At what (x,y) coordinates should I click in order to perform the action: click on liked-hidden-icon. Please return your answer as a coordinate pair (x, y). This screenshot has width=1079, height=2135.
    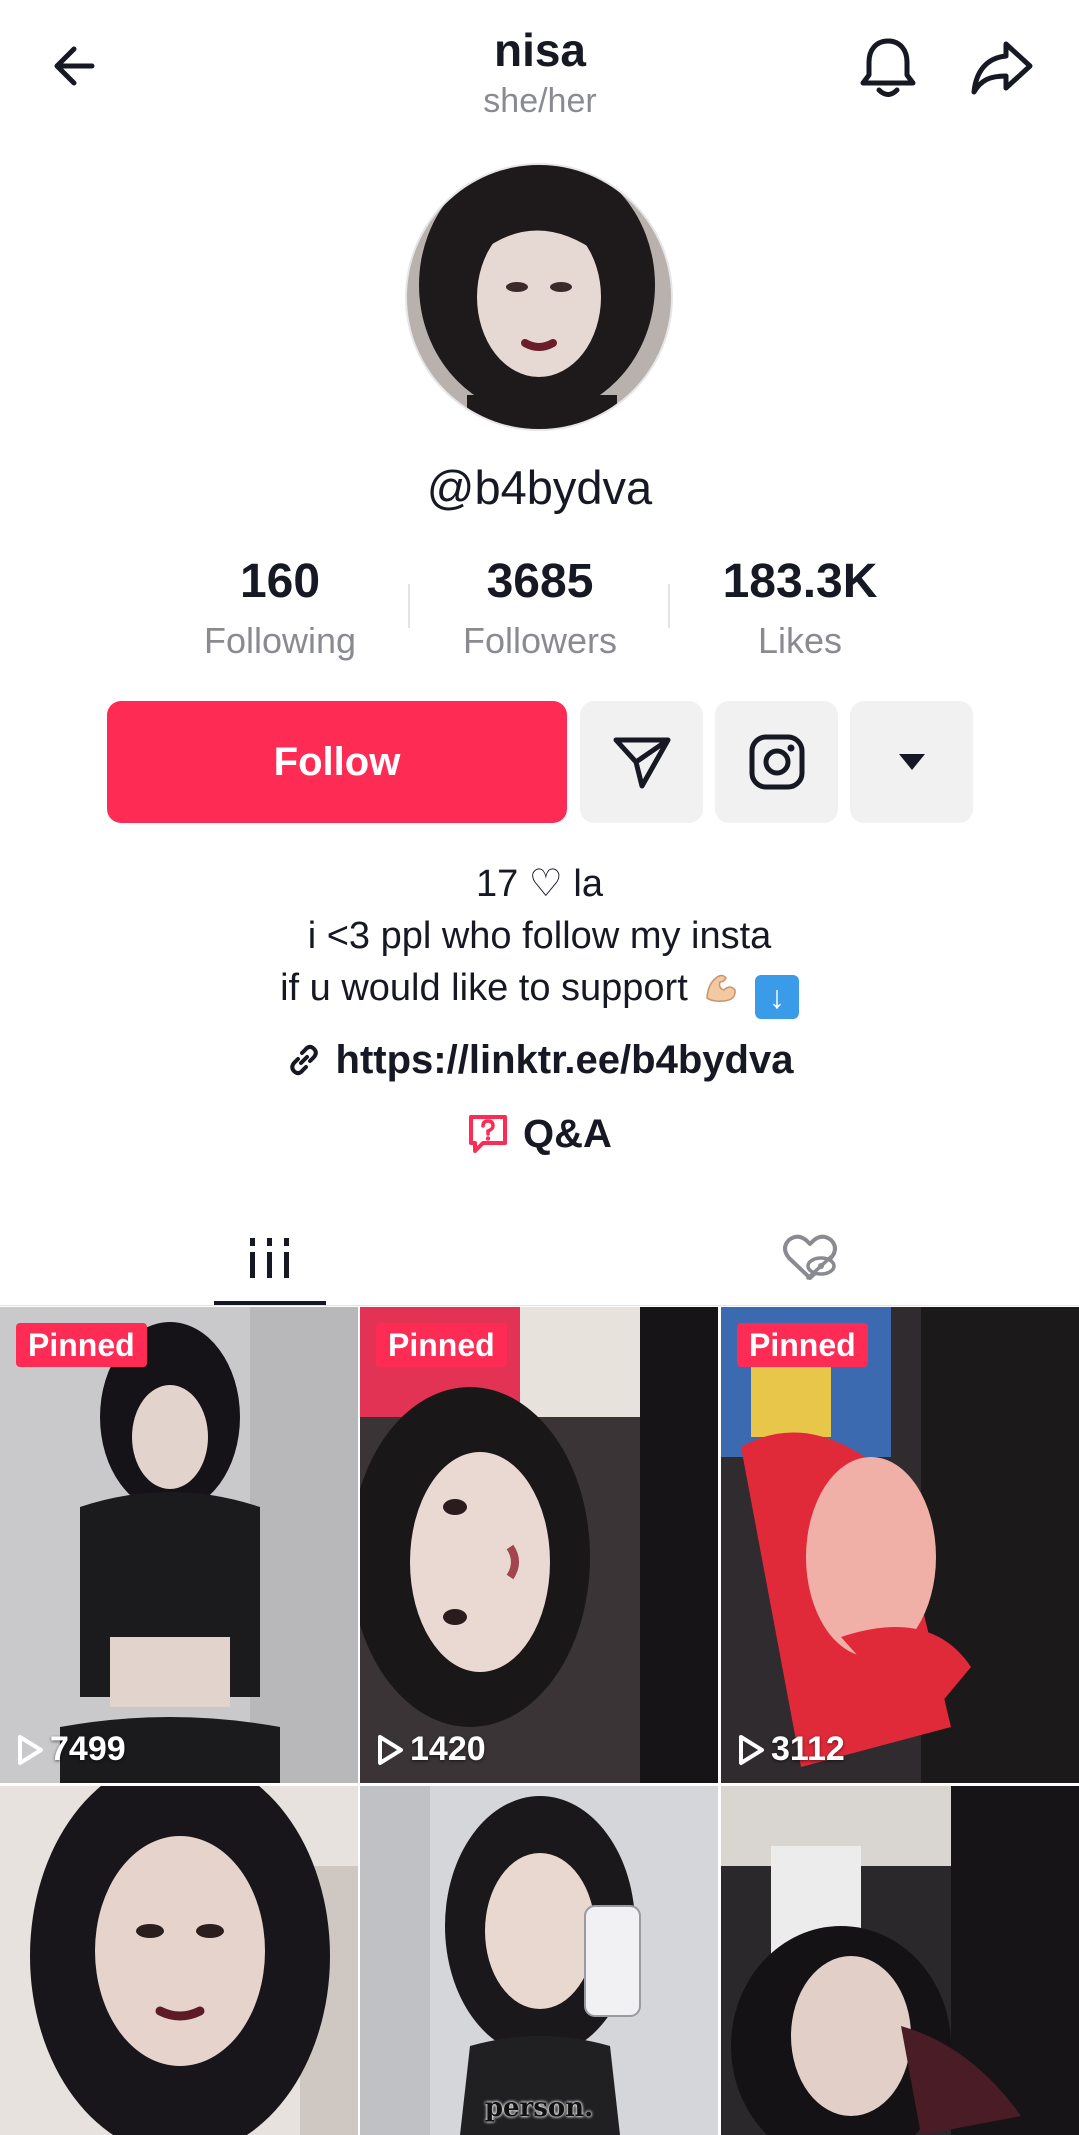
    Looking at the image, I should click on (810, 1257).